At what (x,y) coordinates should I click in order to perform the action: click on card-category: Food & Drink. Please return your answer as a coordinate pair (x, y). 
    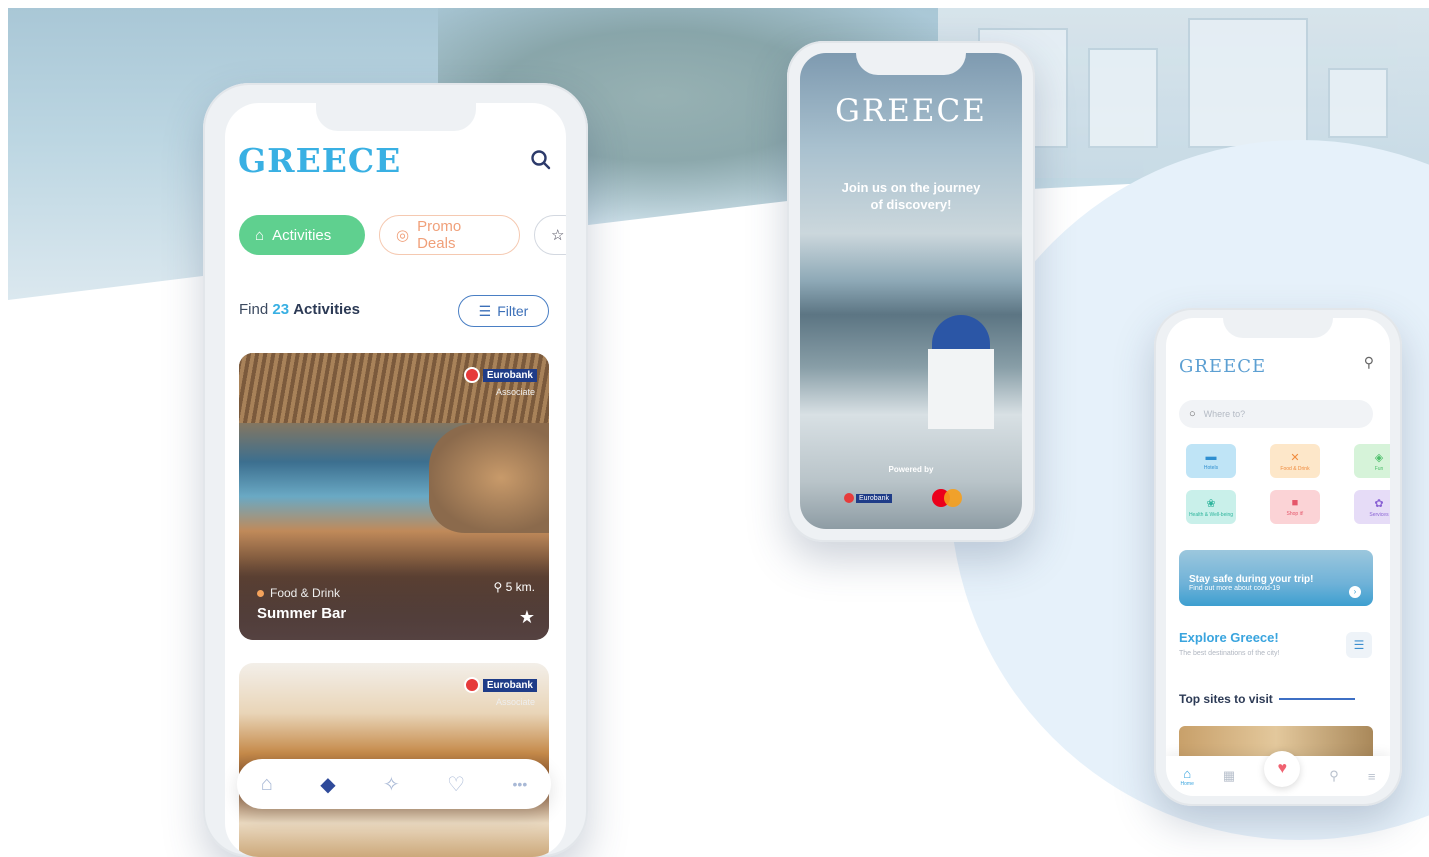
    Looking at the image, I should click on (298, 593).